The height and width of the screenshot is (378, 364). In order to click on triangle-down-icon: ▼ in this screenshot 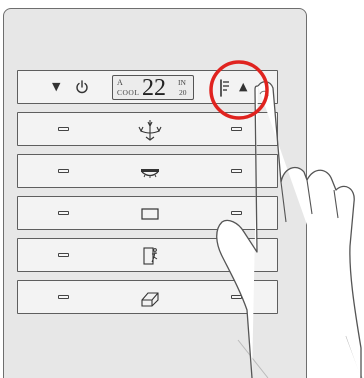, I will do `click(56, 86)`.